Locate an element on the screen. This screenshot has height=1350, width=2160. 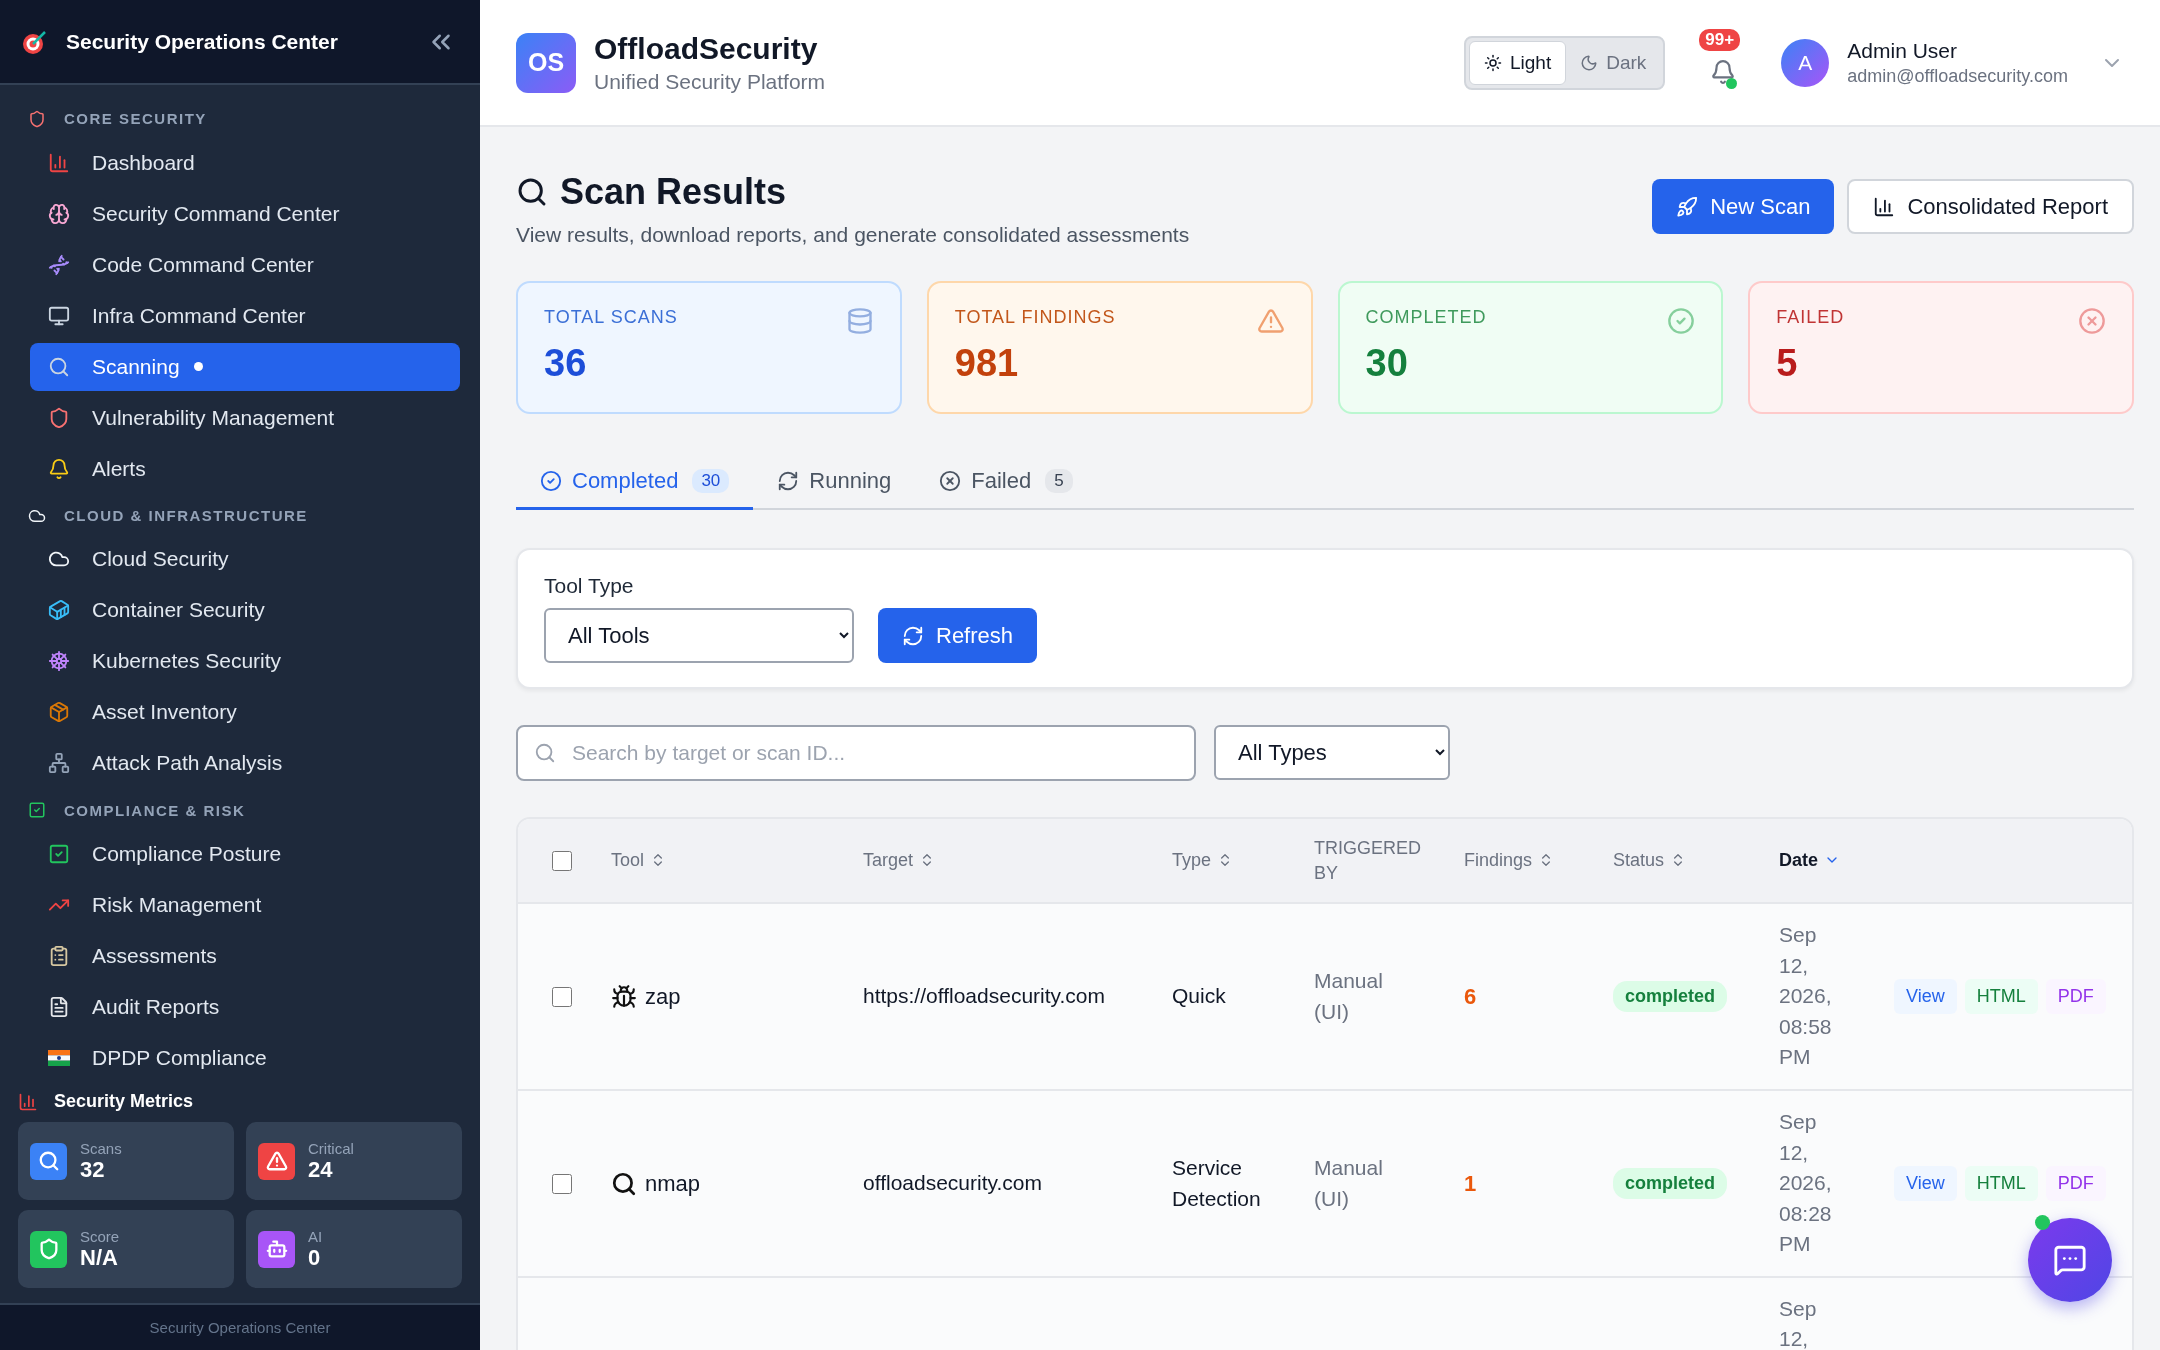
nav-item: Asset Inventory is located at coordinates (245, 712).